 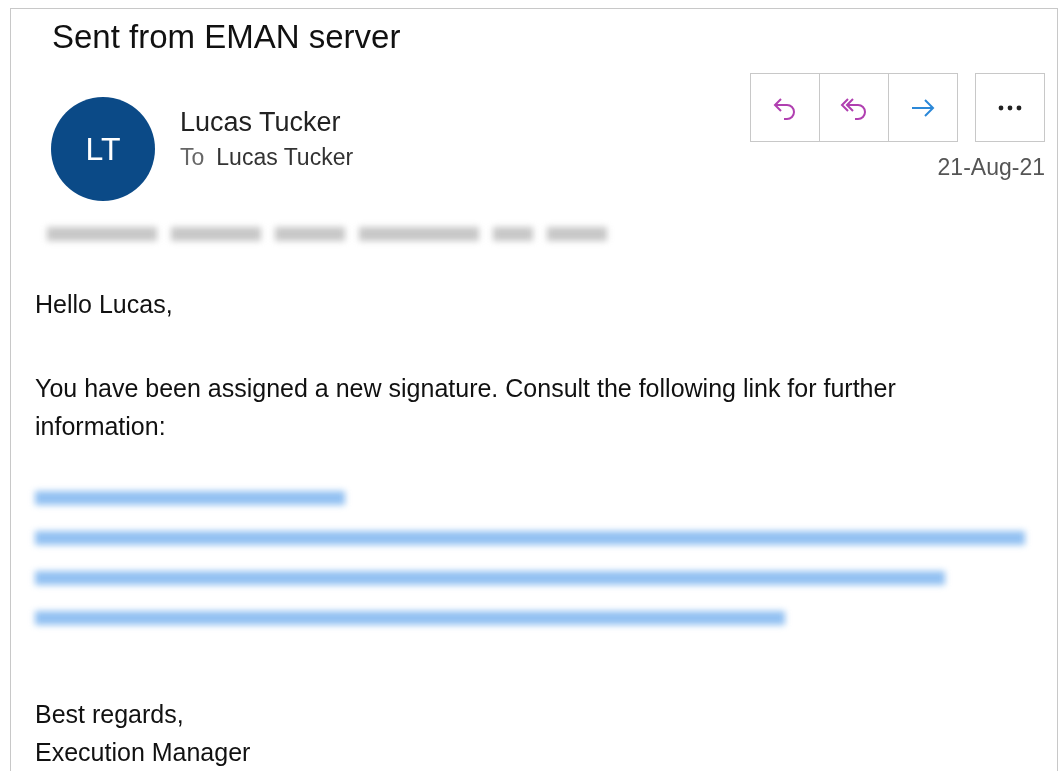 I want to click on recipient-name: Lucas Tucker, so click(x=285, y=157).